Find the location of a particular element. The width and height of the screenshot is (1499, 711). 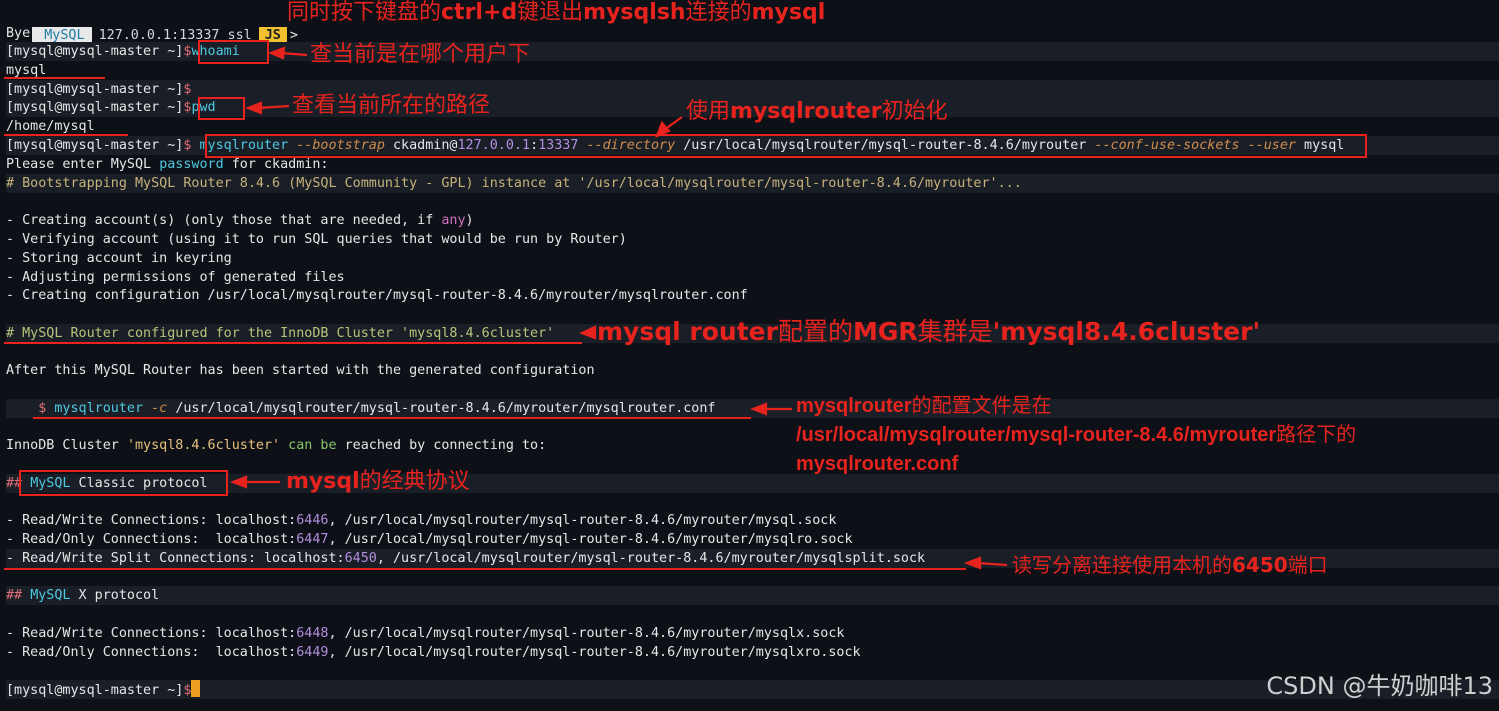

text: 'mysql8.4.6cluster' is located at coordinates (1126, 331).